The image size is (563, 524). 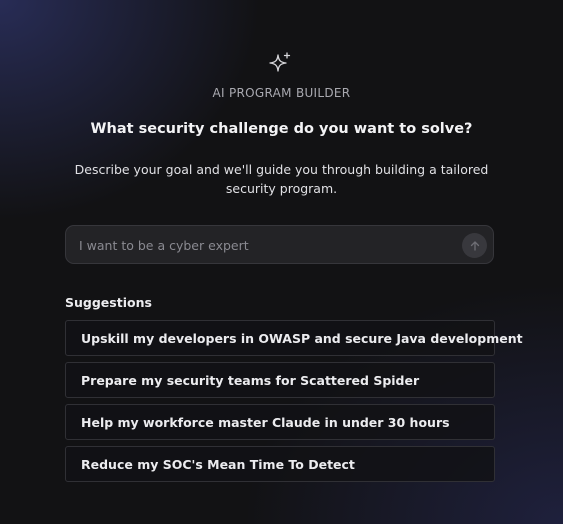 What do you see at coordinates (218, 464) in the screenshot?
I see `suggestion-label: Reduce my SOC's Mean Time To Detect` at bounding box center [218, 464].